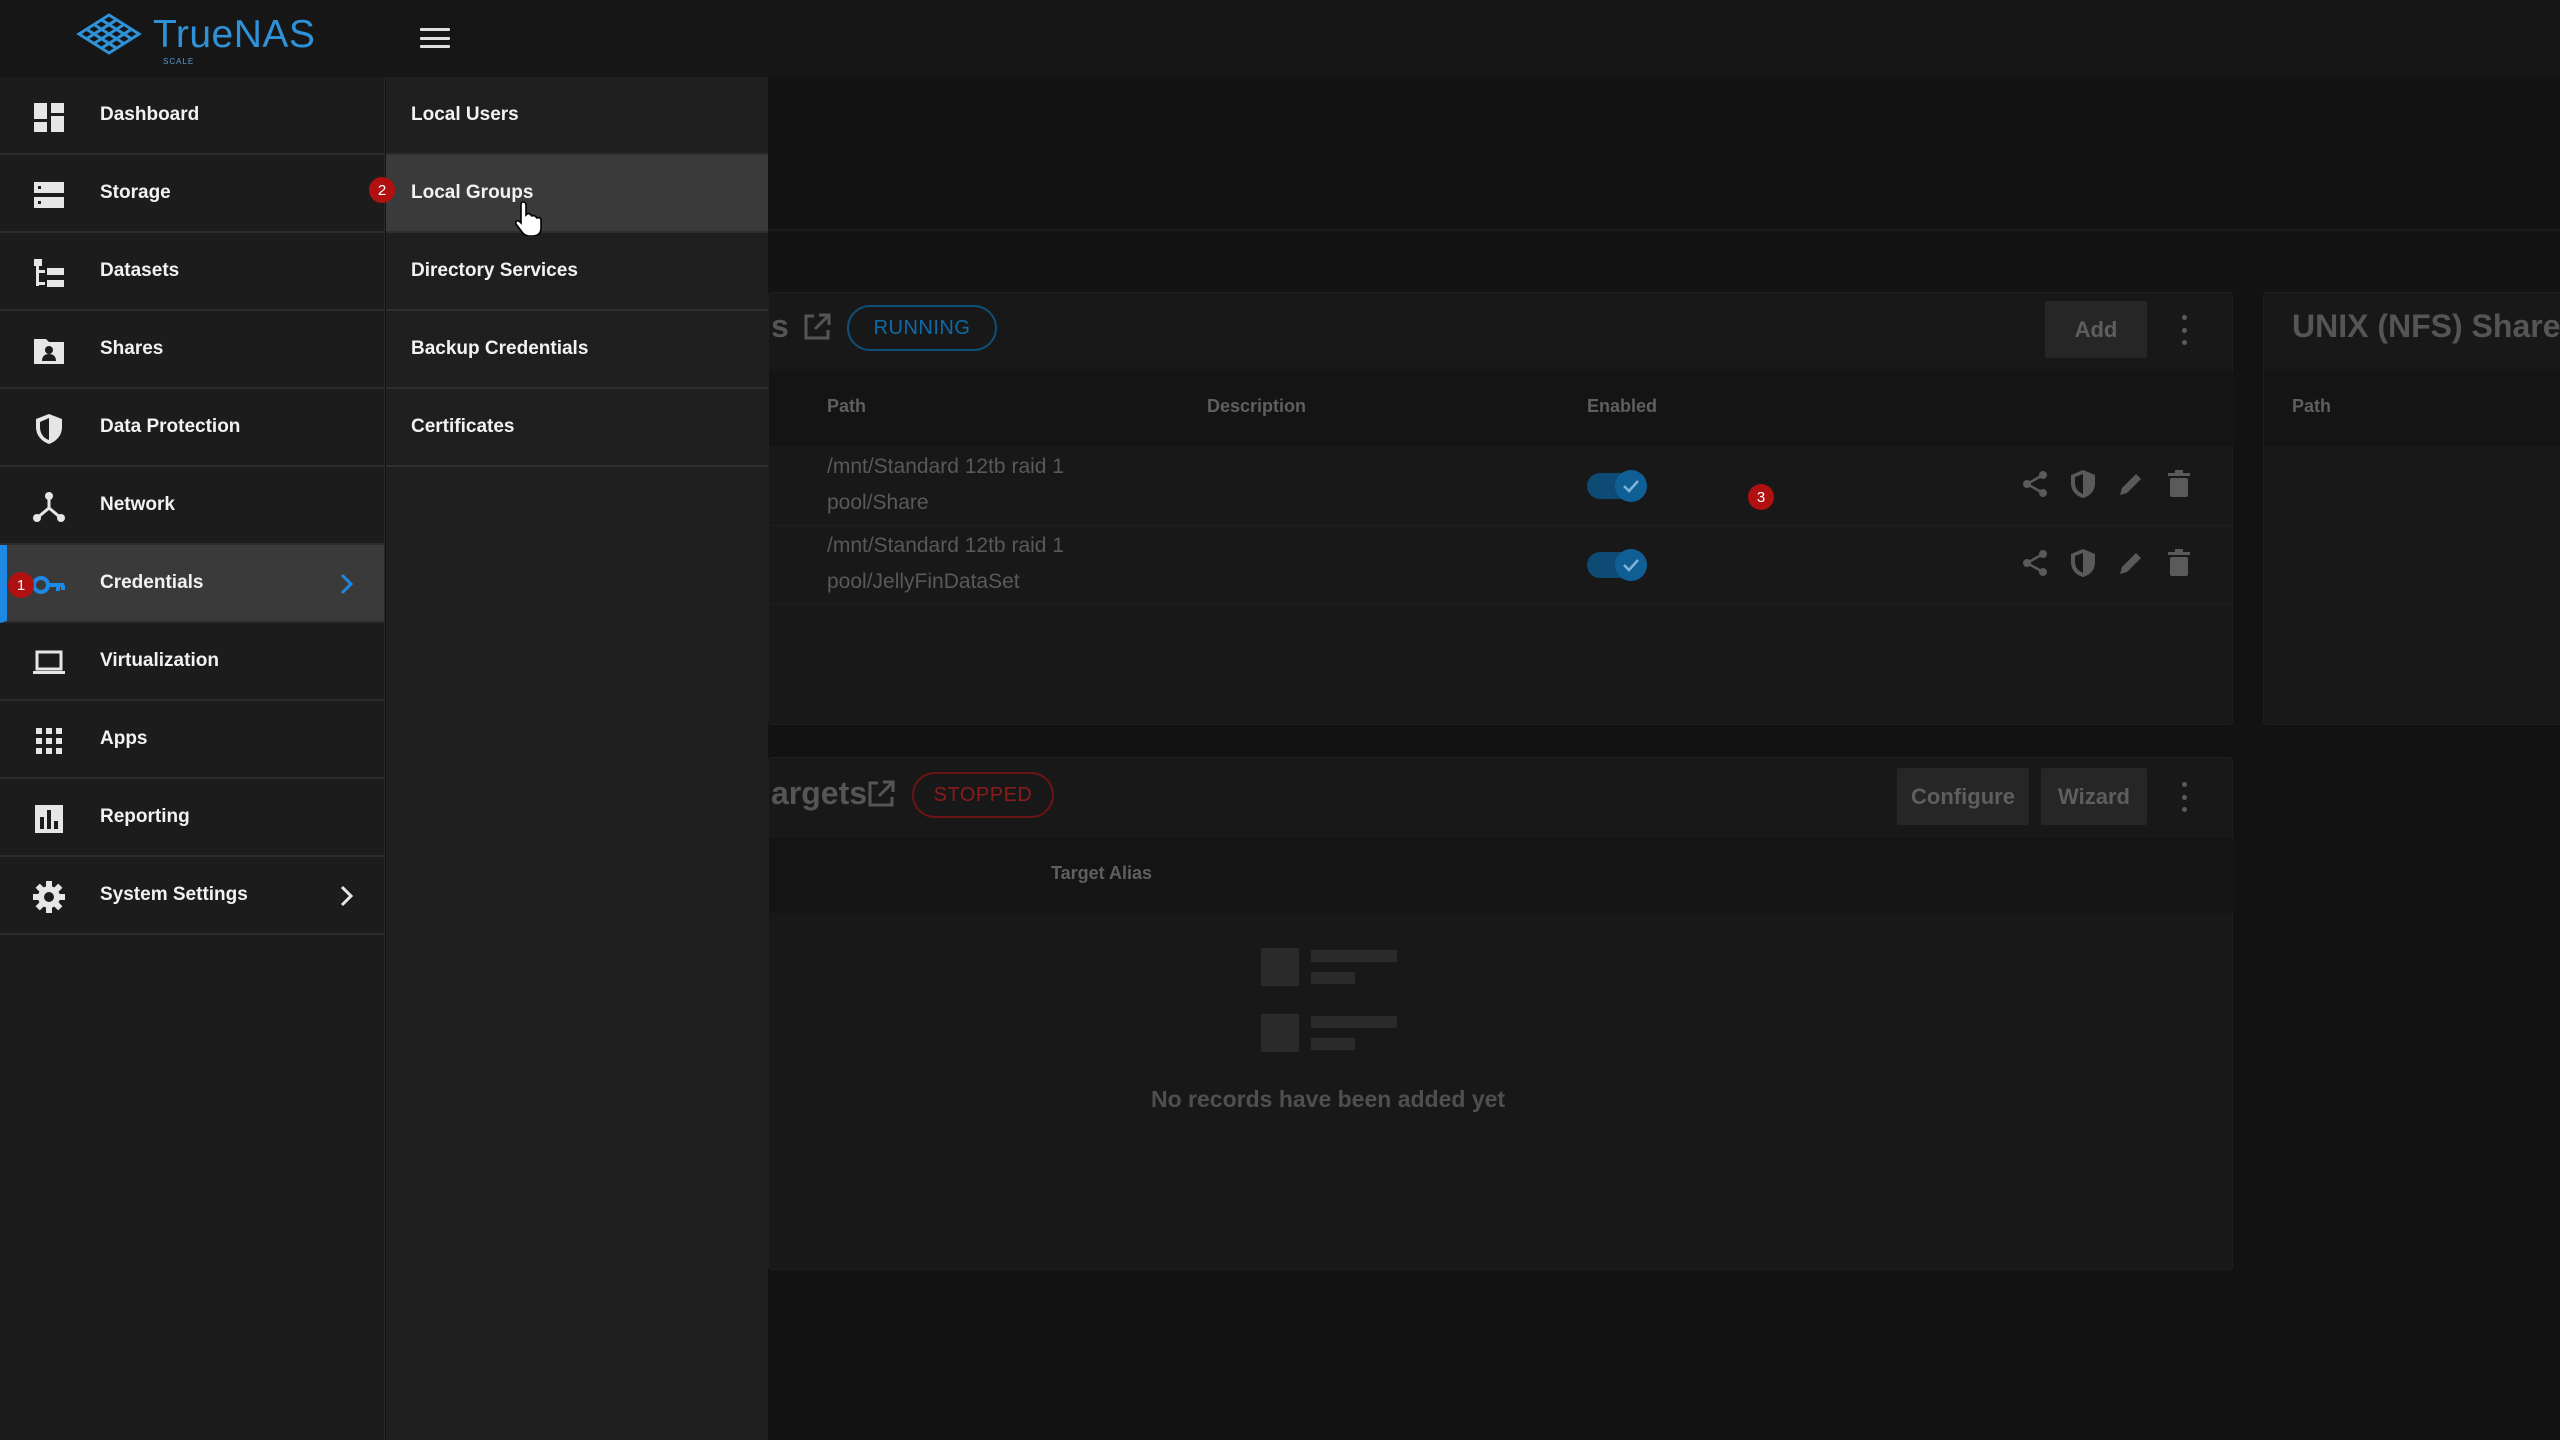 Image resolution: width=2560 pixels, height=1440 pixels. I want to click on sidebar-item-label: Apps, so click(124, 738).